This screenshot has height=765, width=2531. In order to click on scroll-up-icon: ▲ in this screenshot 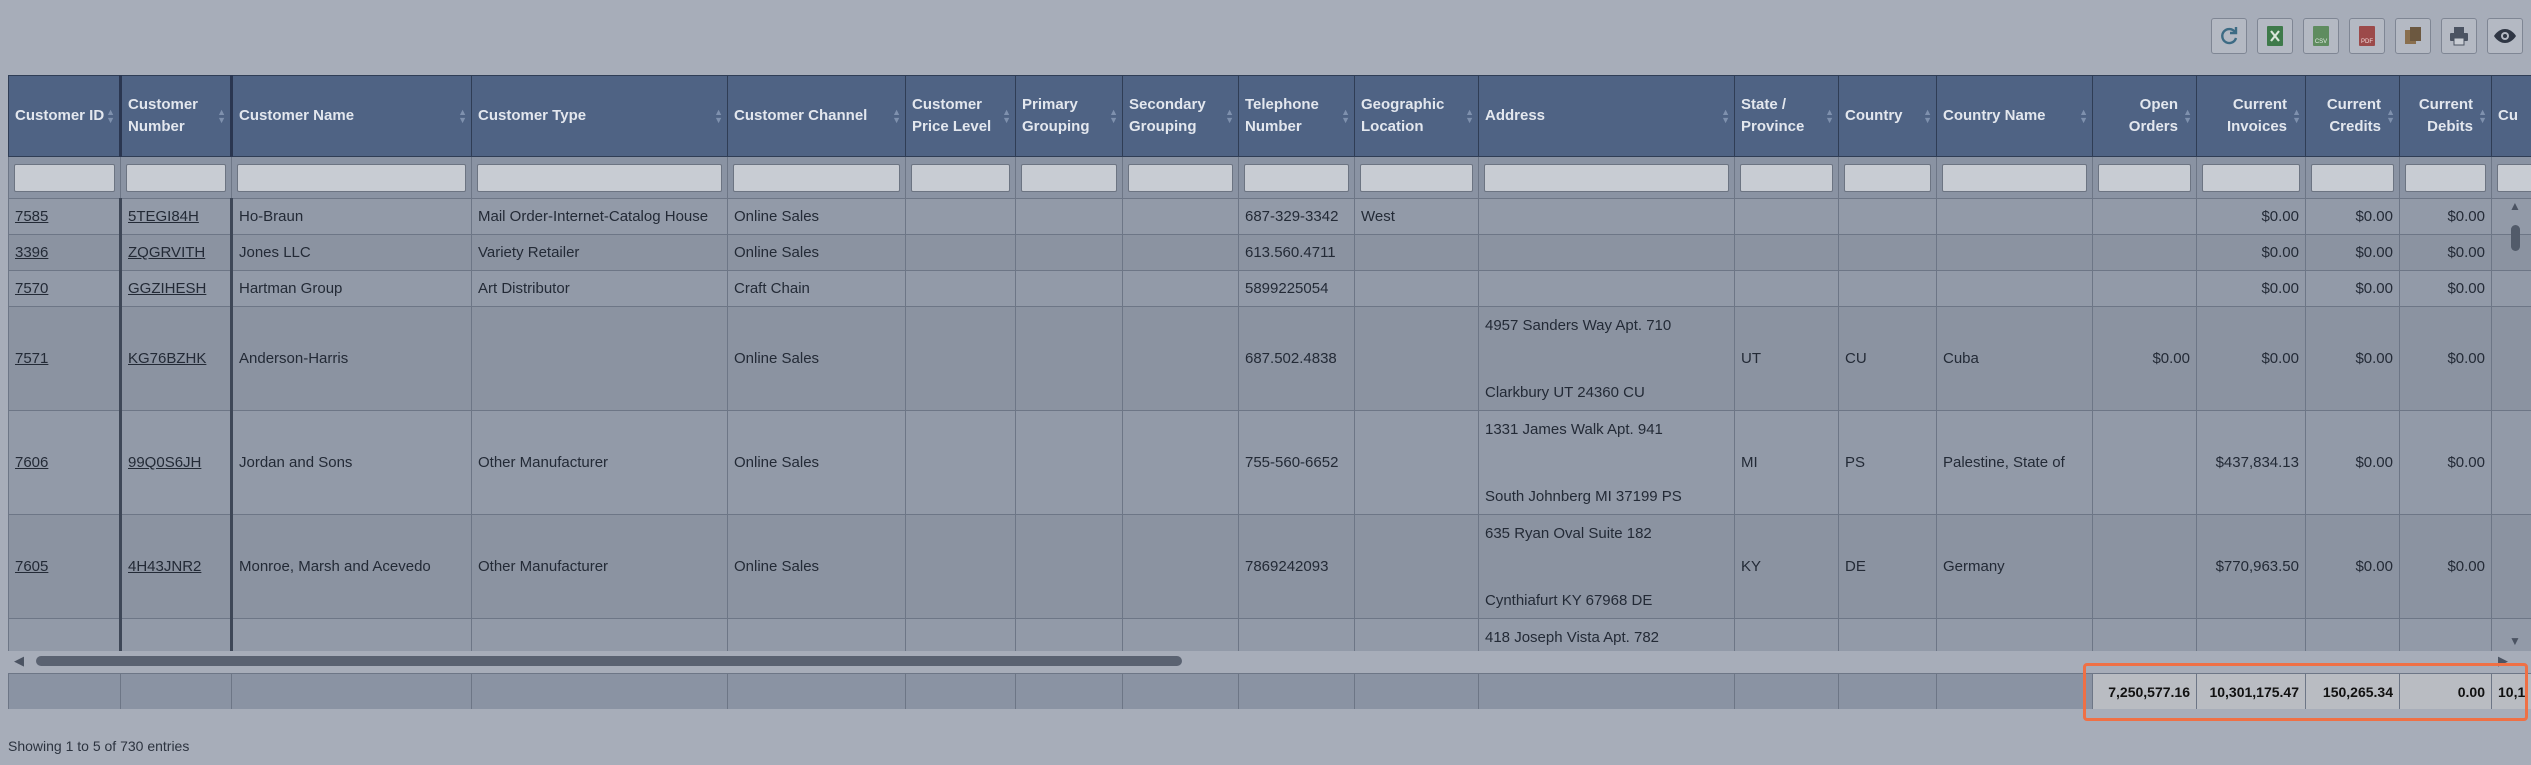, I will do `click(2515, 206)`.